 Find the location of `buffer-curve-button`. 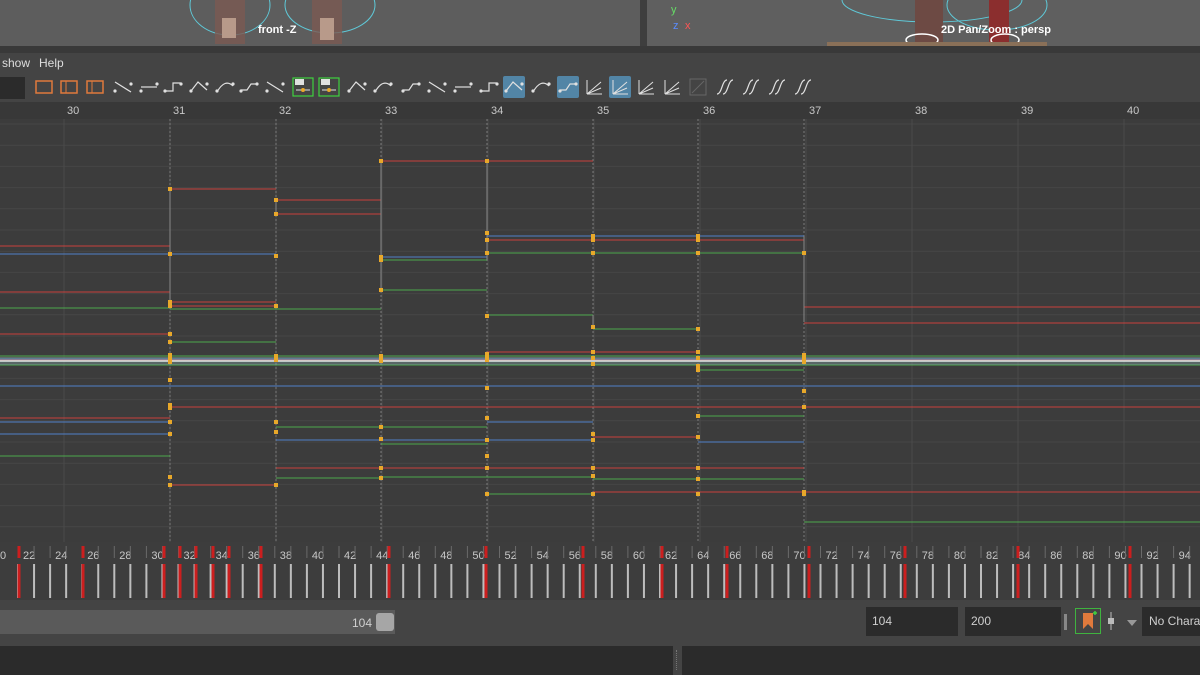

buffer-curve-button is located at coordinates (357, 87).